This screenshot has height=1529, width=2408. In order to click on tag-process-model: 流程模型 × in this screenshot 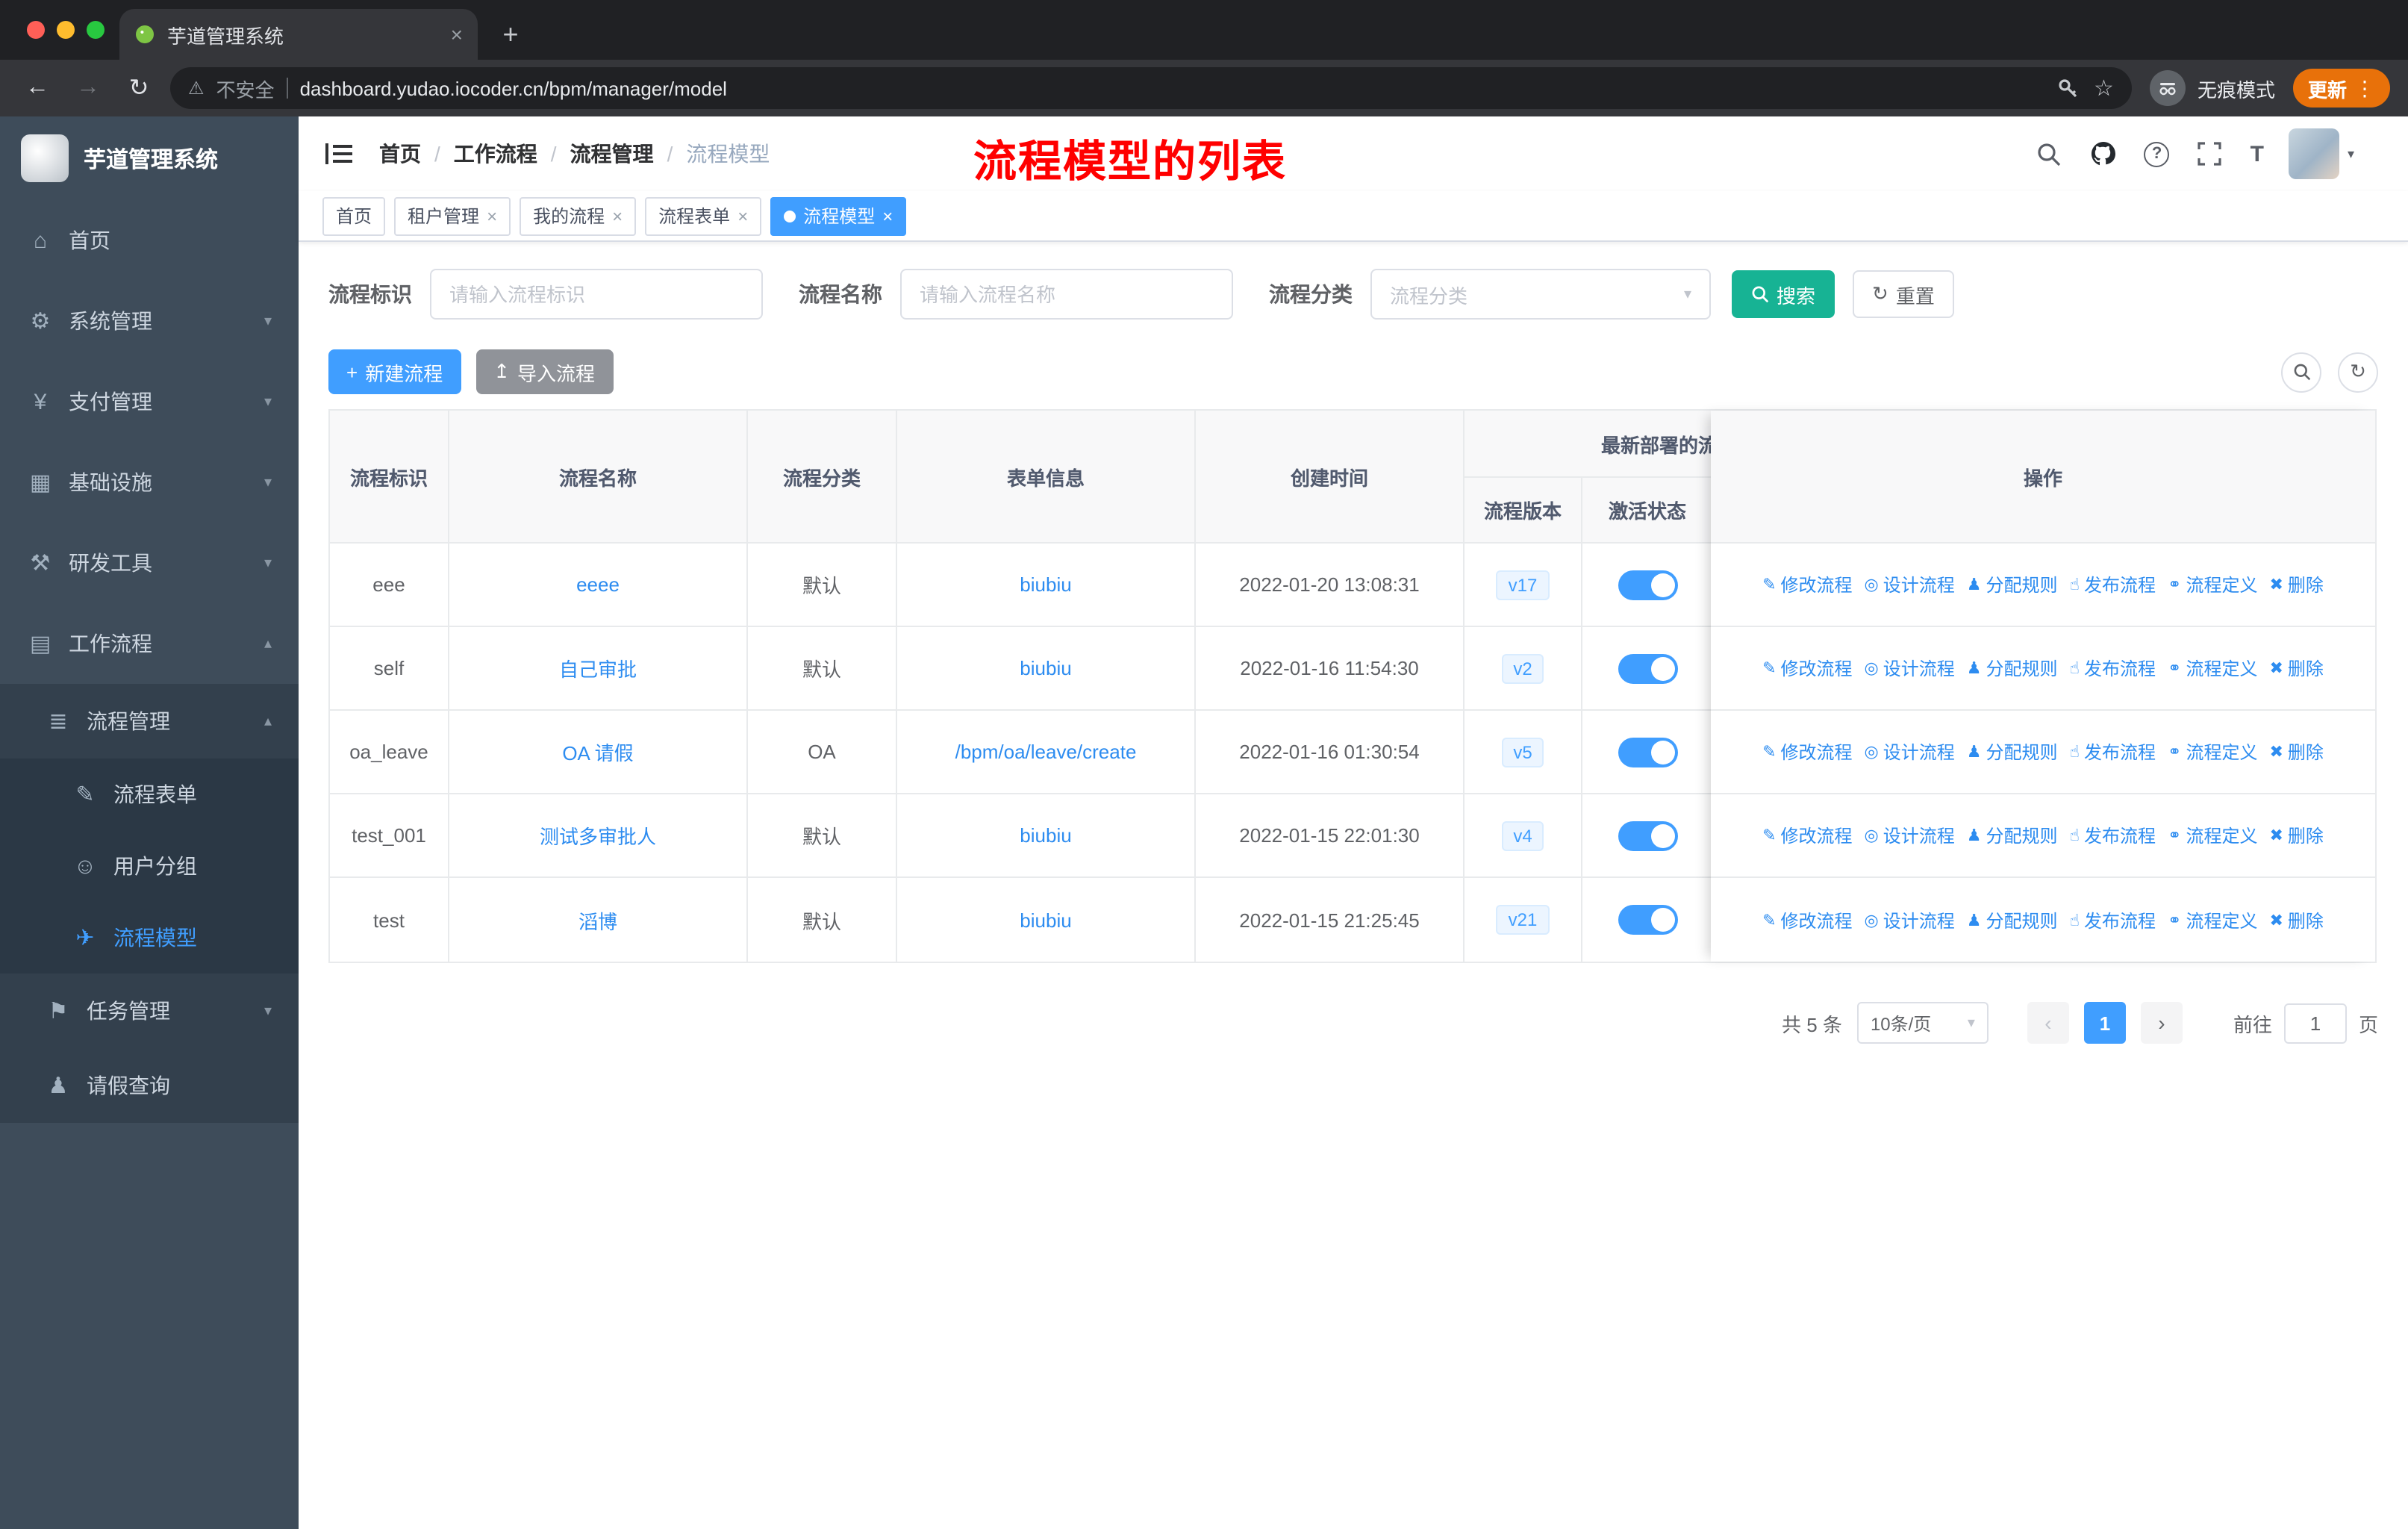, I will do `click(838, 215)`.